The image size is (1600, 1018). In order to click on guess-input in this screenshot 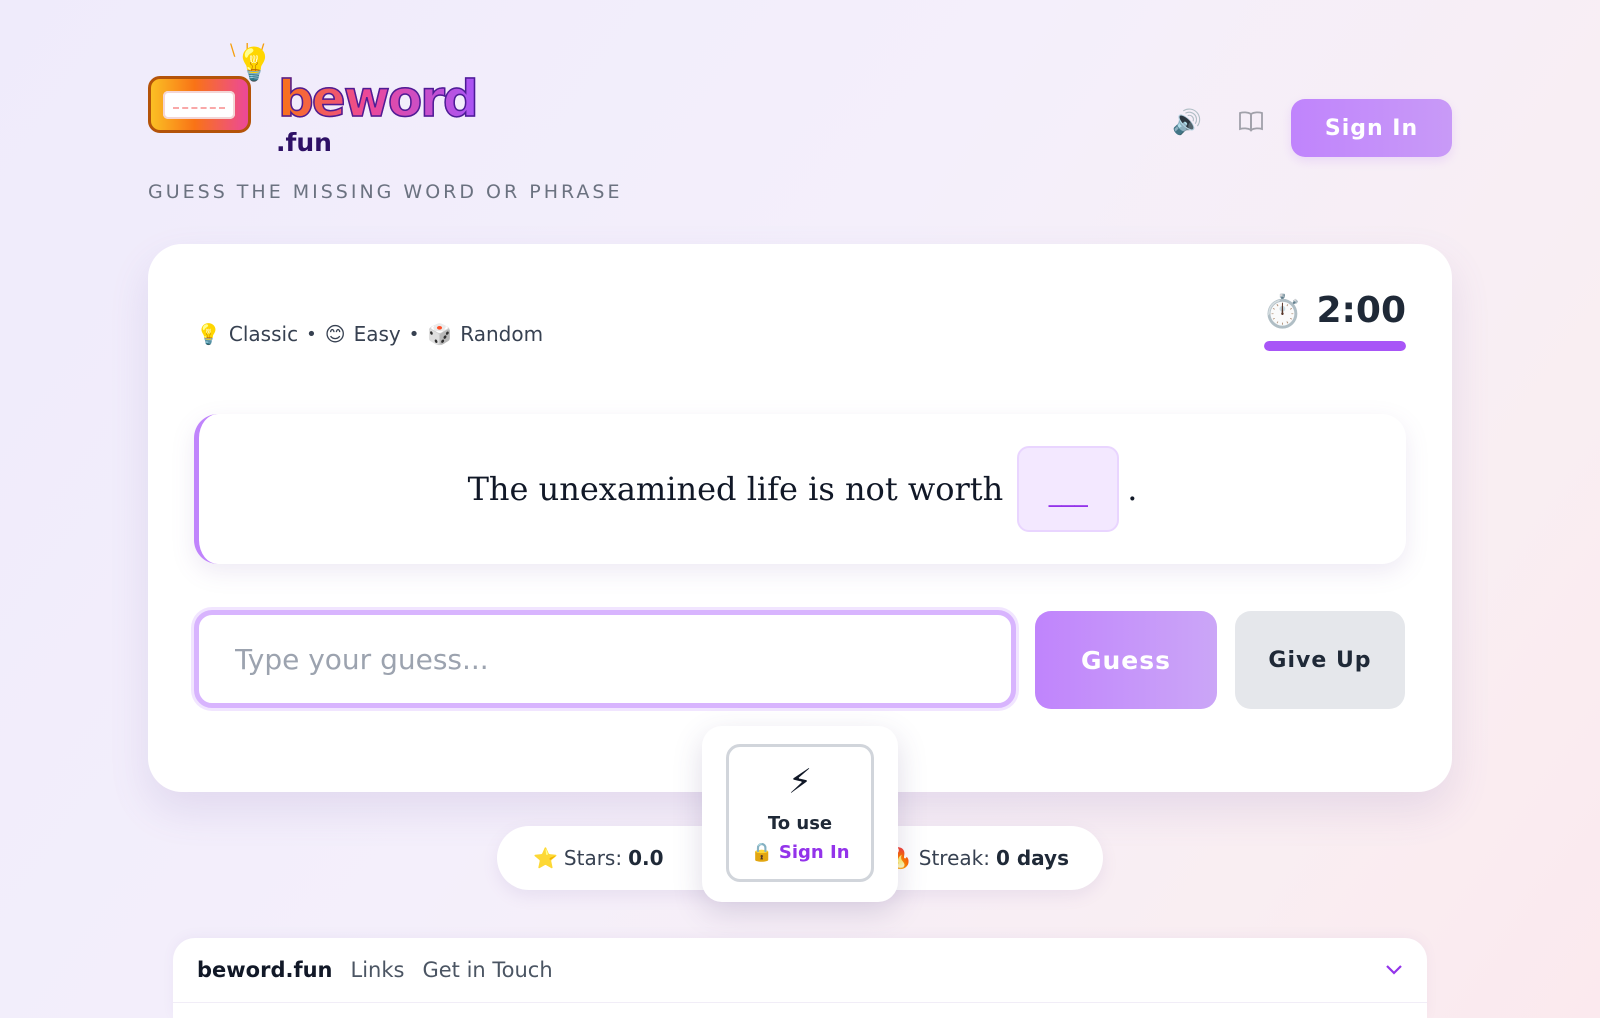, I will do `click(605, 659)`.